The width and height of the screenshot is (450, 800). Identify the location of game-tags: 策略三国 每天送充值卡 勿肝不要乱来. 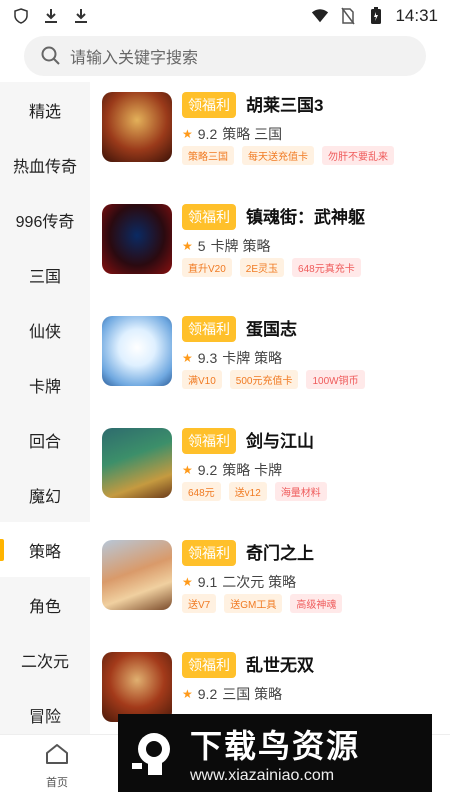
(288, 155).